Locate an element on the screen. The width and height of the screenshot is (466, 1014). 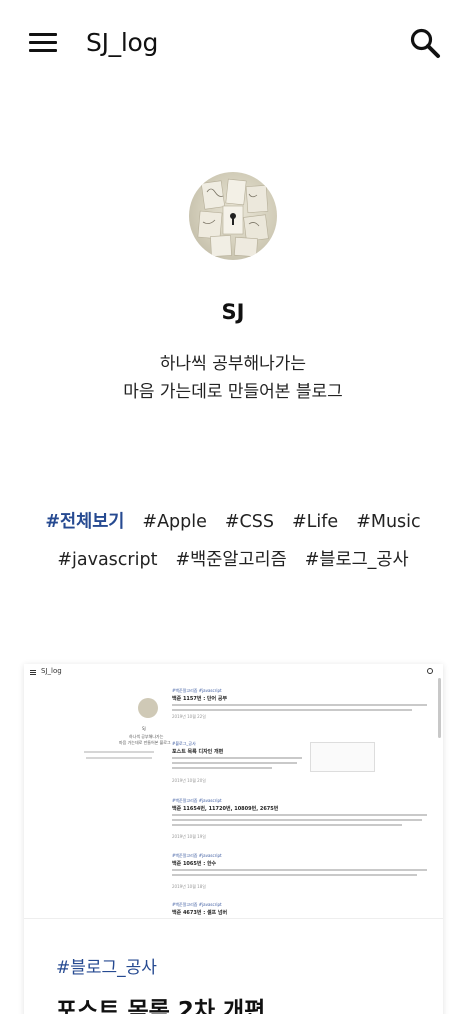
thumbnail-menu-icon is located at coordinates (33, 672).